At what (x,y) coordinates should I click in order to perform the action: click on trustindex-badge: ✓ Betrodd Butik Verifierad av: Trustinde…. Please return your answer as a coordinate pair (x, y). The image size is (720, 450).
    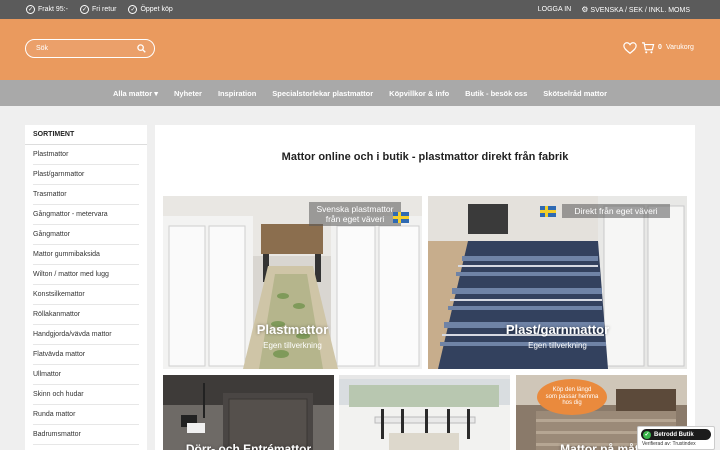
    Looking at the image, I should click on (676, 438).